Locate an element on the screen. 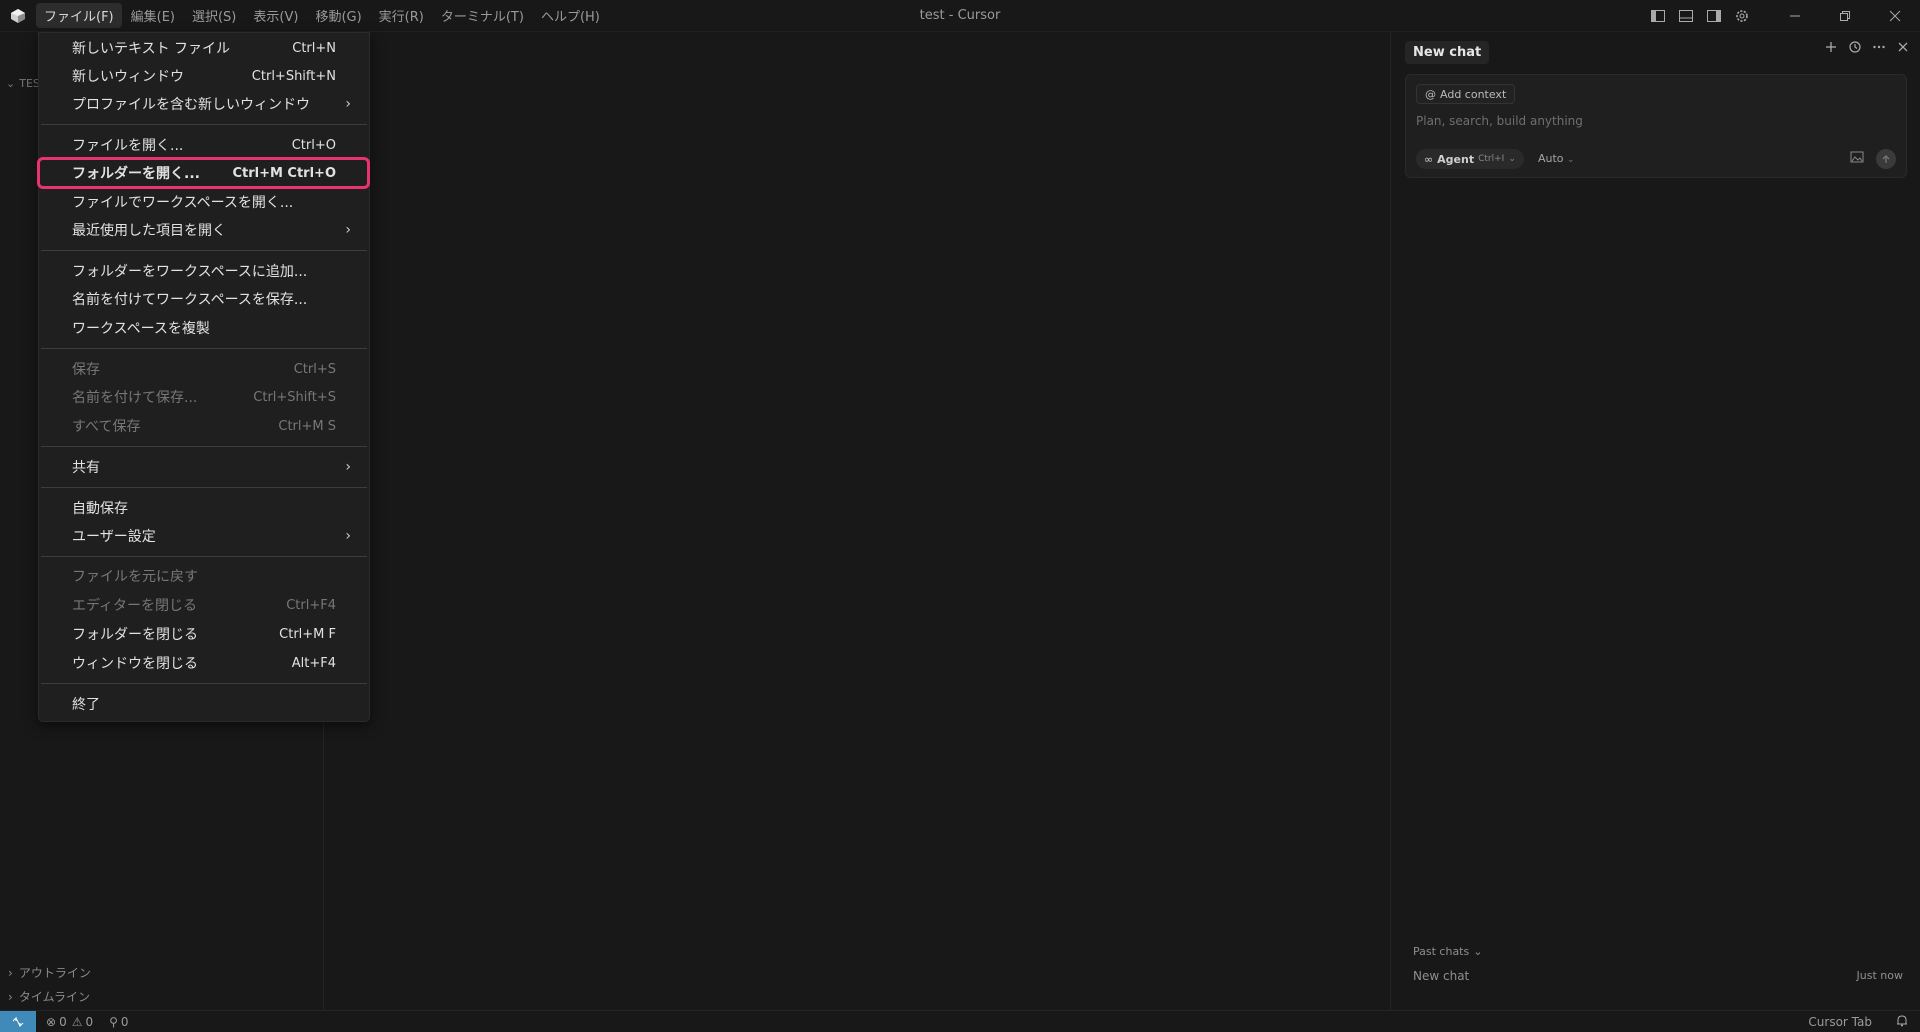 This screenshot has width=1920, height=1032. menu-save-all: すべて保存 Ctrl+M S is located at coordinates (204, 426).